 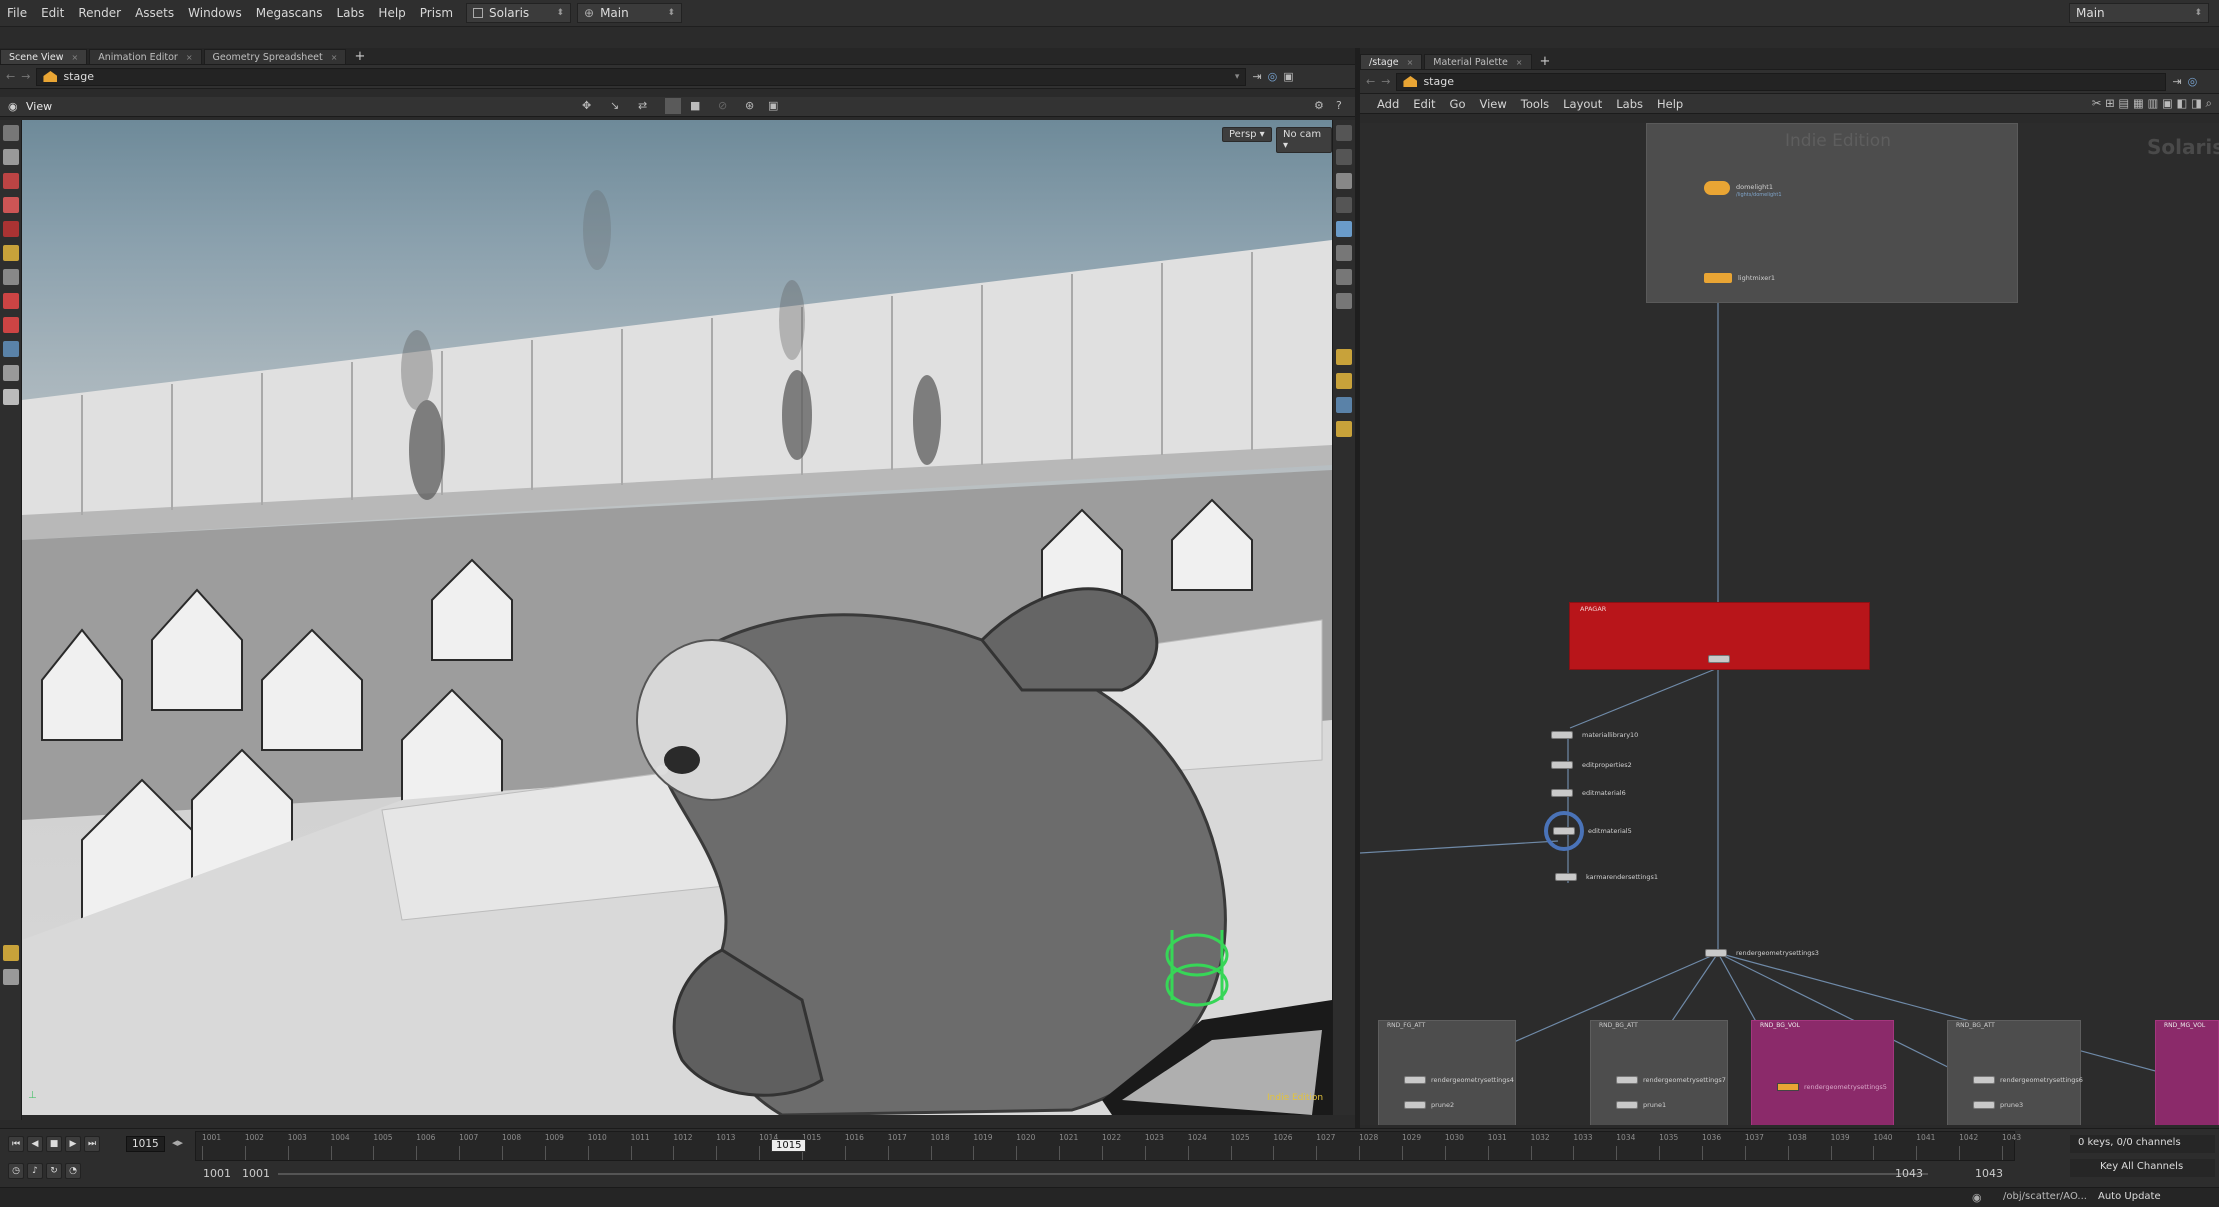 What do you see at coordinates (1717, 188) in the screenshot?
I see `domelight-node-icon` at bounding box center [1717, 188].